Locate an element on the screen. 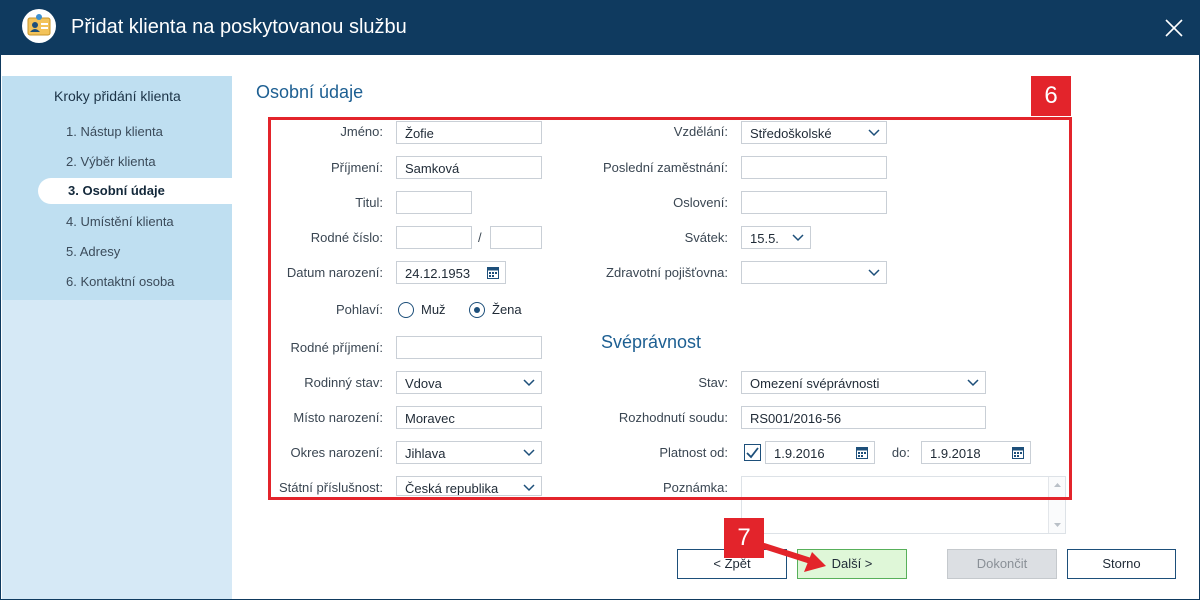 The width and height of the screenshot is (1200, 600). client-card-icon is located at coordinates (39, 26).